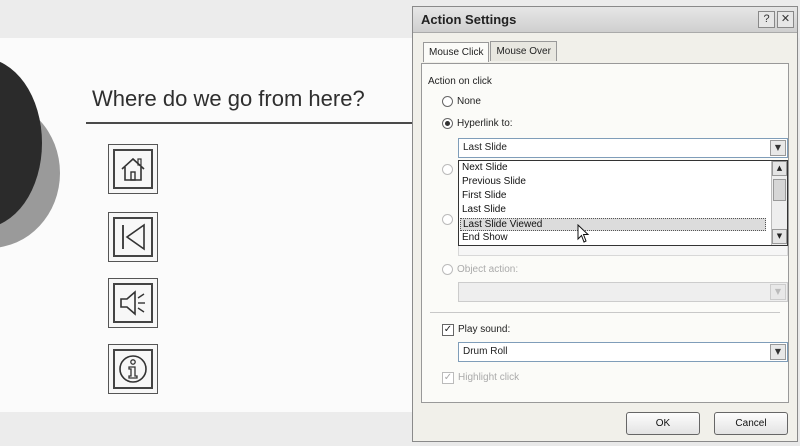 Image resolution: width=800 pixels, height=446 pixels. What do you see at coordinates (456, 52) in the screenshot?
I see `tab-mouse-click: Mouse Click` at bounding box center [456, 52].